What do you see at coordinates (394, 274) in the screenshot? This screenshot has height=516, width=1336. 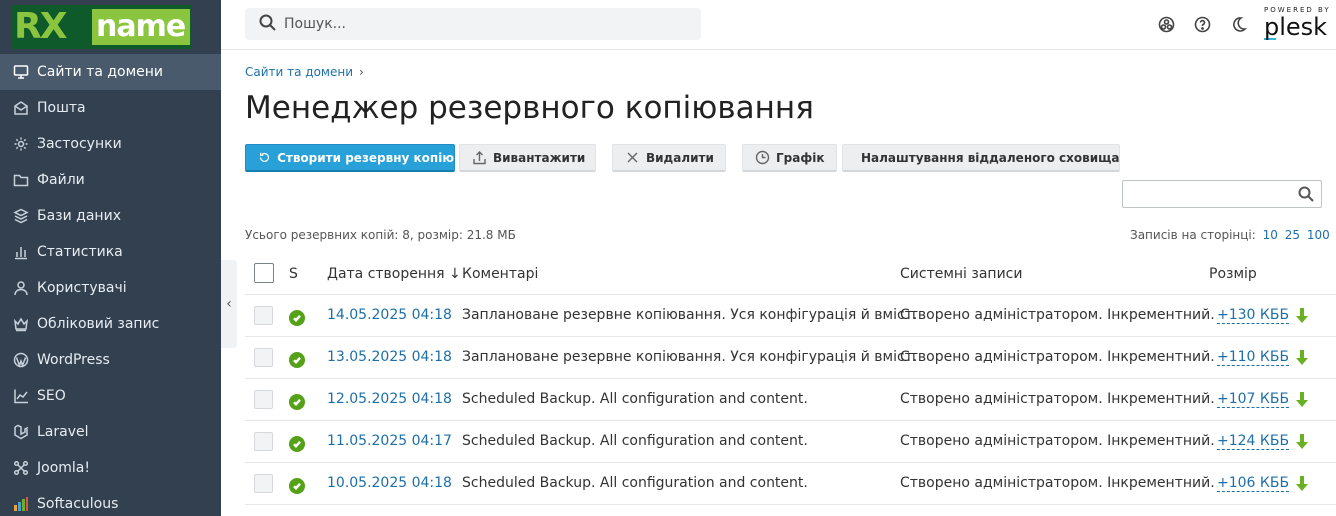 I see `col-date: Дата створення ↓` at bounding box center [394, 274].